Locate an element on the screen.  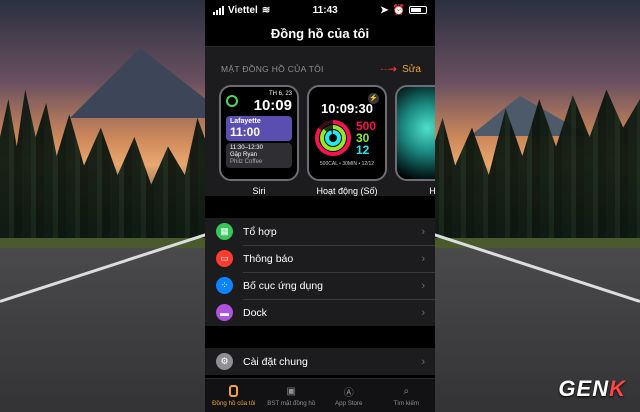
calendar-icon: ▭ is located at coordinates (224, 258).